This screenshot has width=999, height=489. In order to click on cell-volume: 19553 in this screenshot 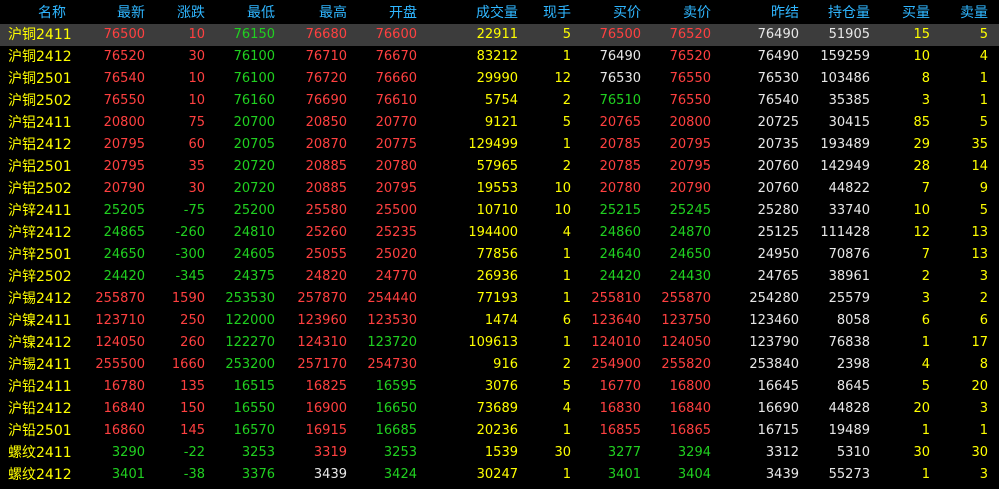, I will do `click(497, 188)`.